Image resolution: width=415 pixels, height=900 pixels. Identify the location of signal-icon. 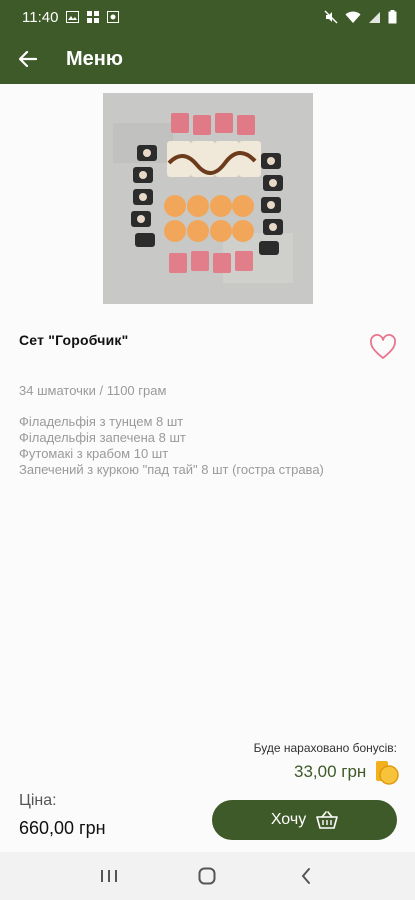
(374, 17).